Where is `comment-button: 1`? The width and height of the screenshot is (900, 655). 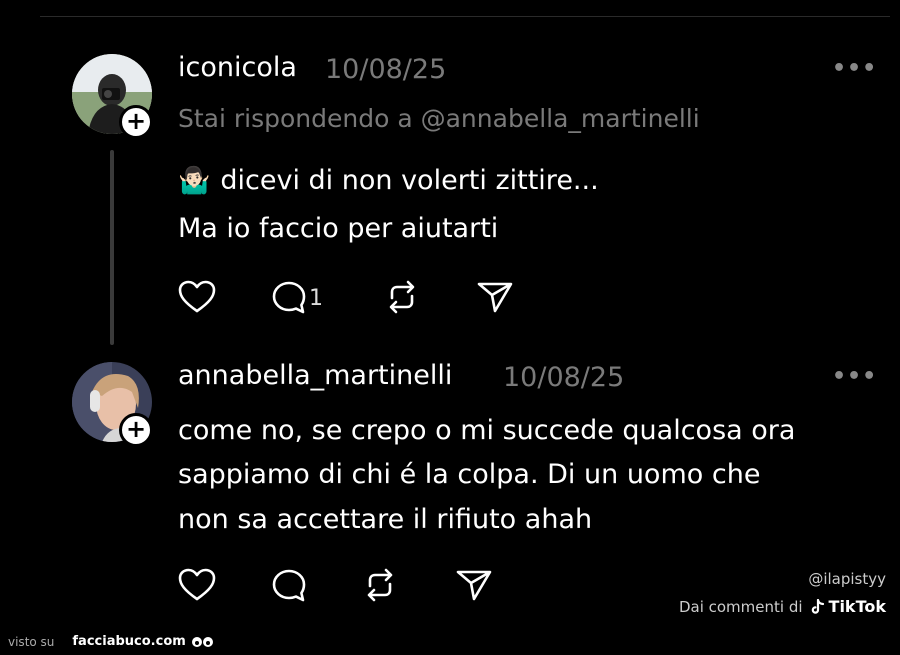
comment-button: 1 is located at coordinates (297, 298).